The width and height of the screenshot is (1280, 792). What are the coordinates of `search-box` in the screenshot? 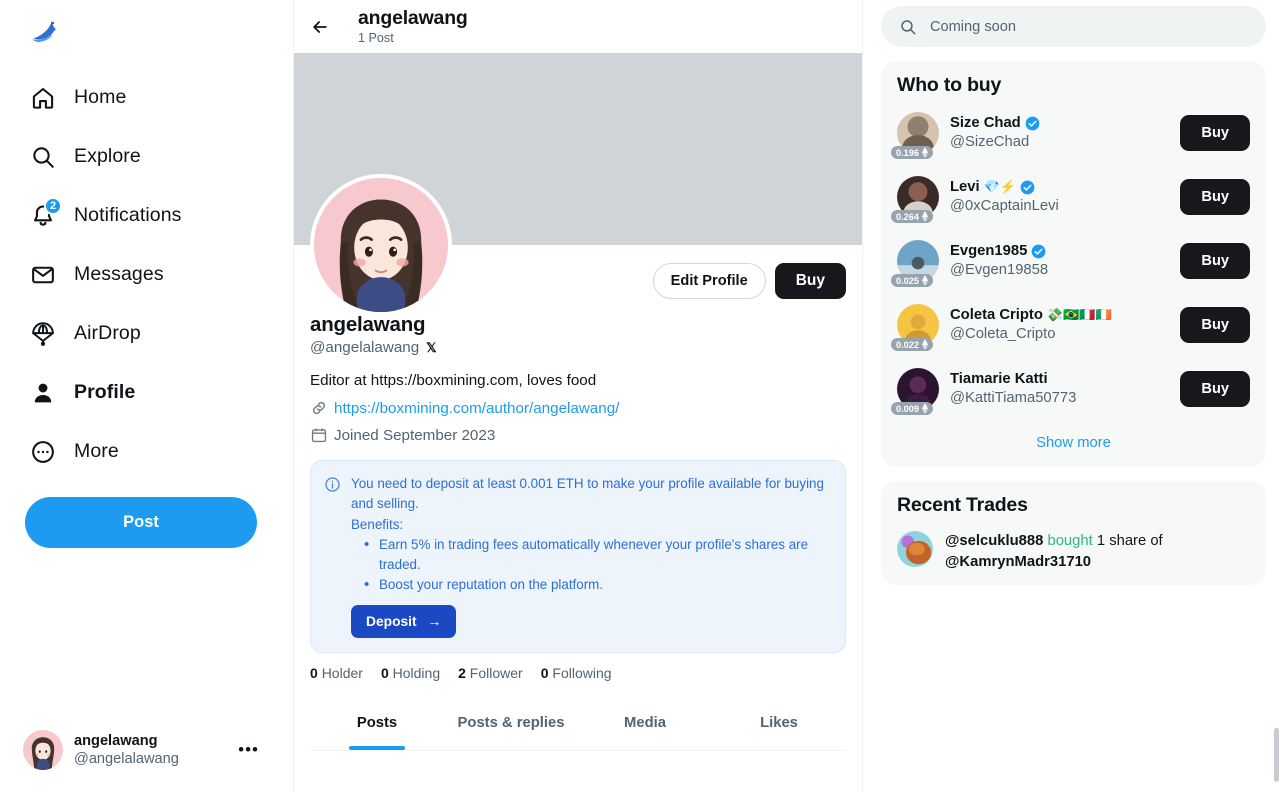 It's located at (1073, 26).